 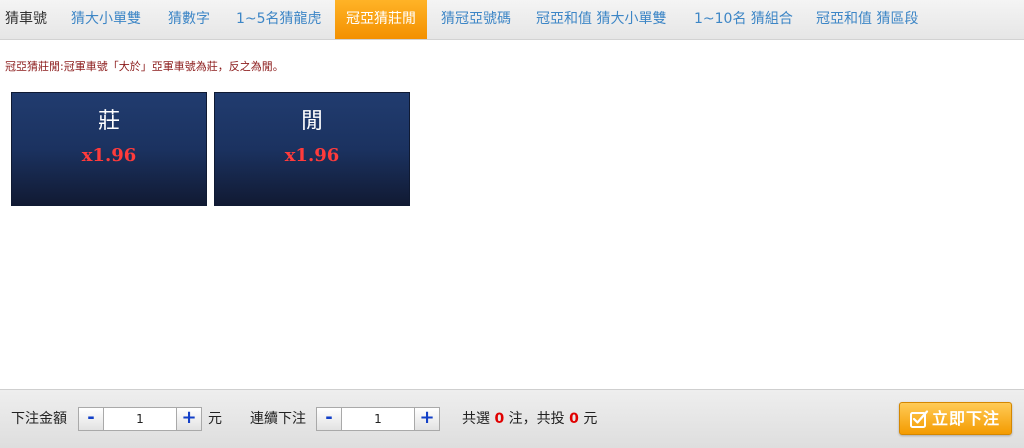 I want to click on tab-sum-big-small: 冠亞和值 猜大小單雙, so click(x=601, y=19).